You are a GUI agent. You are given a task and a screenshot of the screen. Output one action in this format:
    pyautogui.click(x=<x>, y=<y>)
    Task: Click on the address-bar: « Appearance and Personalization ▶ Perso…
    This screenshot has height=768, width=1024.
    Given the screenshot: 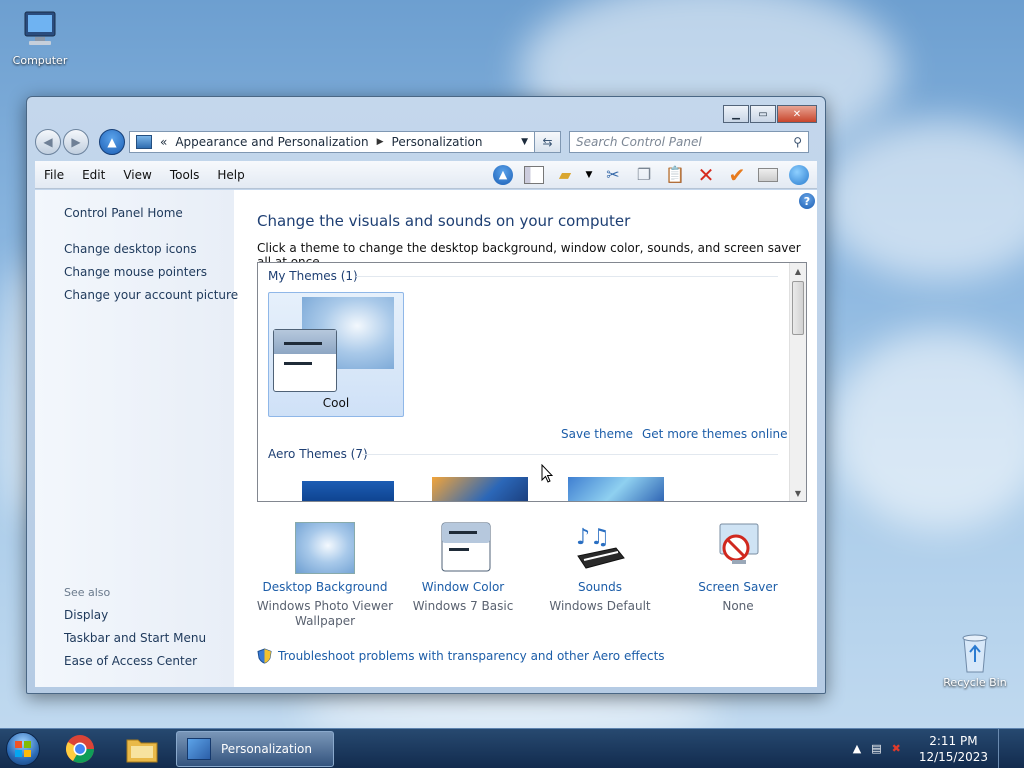 What is the action you would take?
    pyautogui.click(x=332, y=142)
    